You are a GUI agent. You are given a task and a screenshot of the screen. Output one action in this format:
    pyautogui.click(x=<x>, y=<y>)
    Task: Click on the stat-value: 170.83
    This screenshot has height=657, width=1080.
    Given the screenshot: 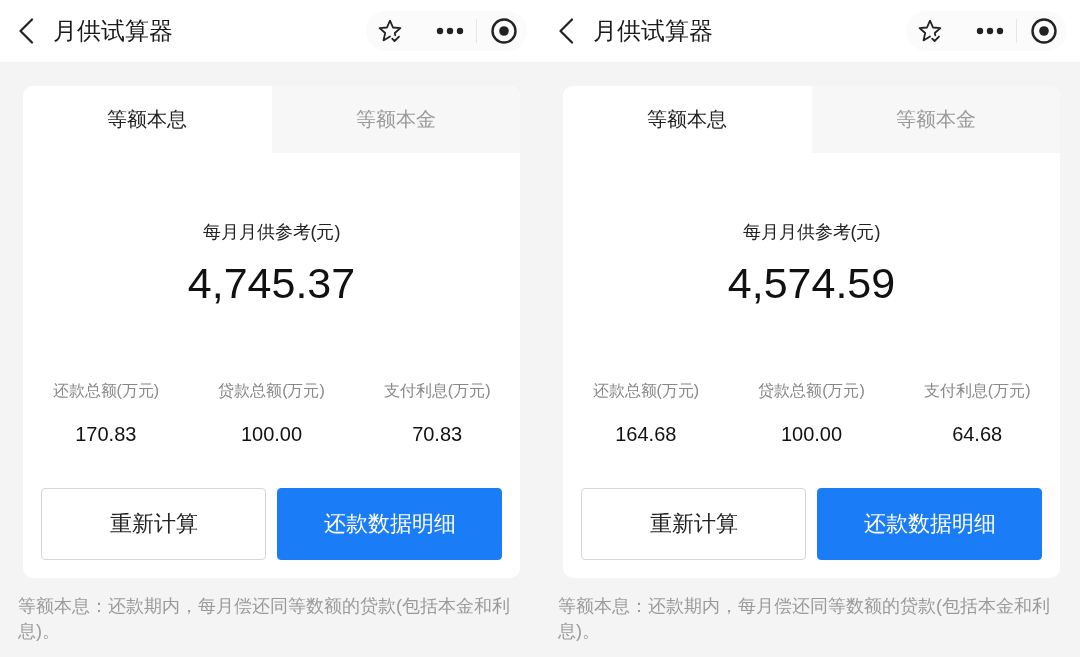 What is the action you would take?
    pyautogui.click(x=106, y=434)
    